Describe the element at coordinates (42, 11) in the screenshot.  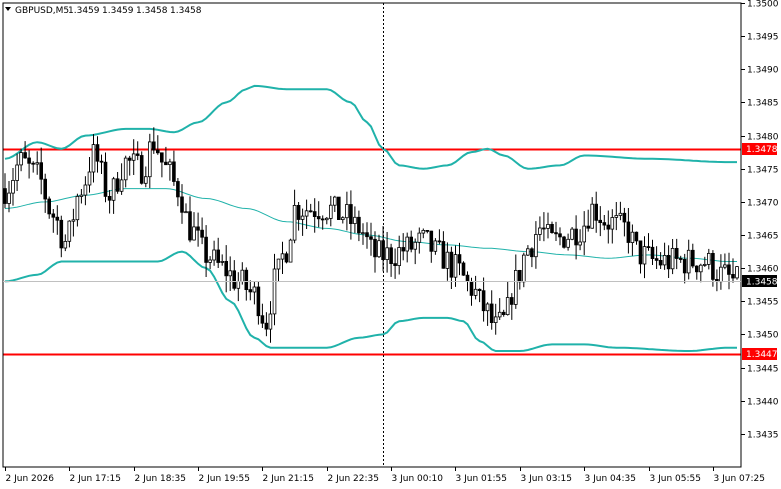
I see `header-symbol: GBPUSD,M5` at that location.